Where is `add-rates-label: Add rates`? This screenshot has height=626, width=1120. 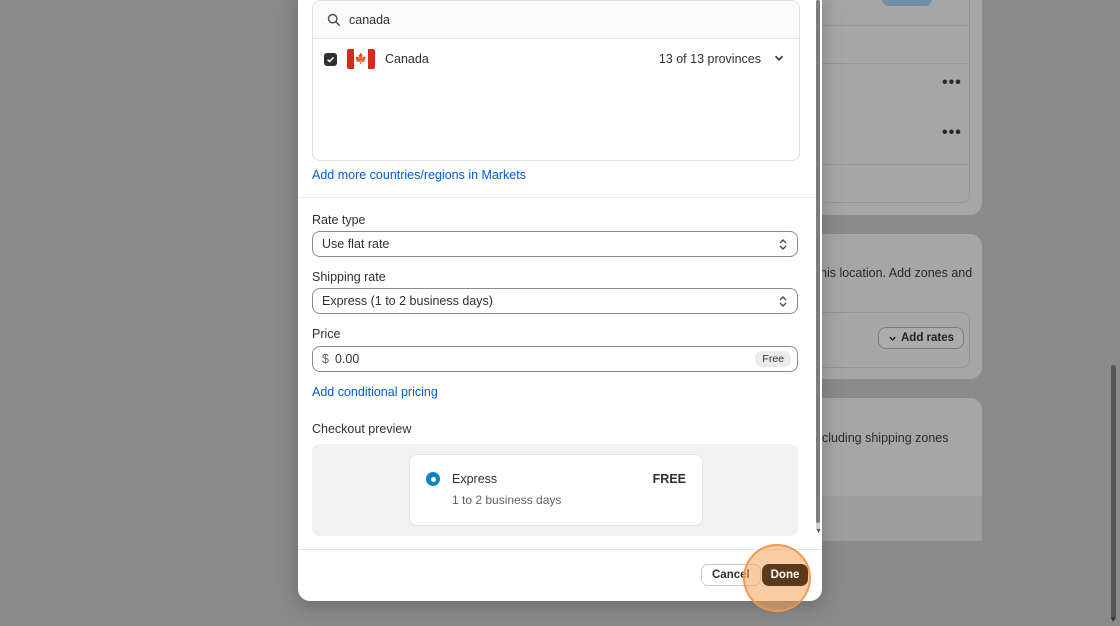 add-rates-label: Add rates is located at coordinates (928, 338).